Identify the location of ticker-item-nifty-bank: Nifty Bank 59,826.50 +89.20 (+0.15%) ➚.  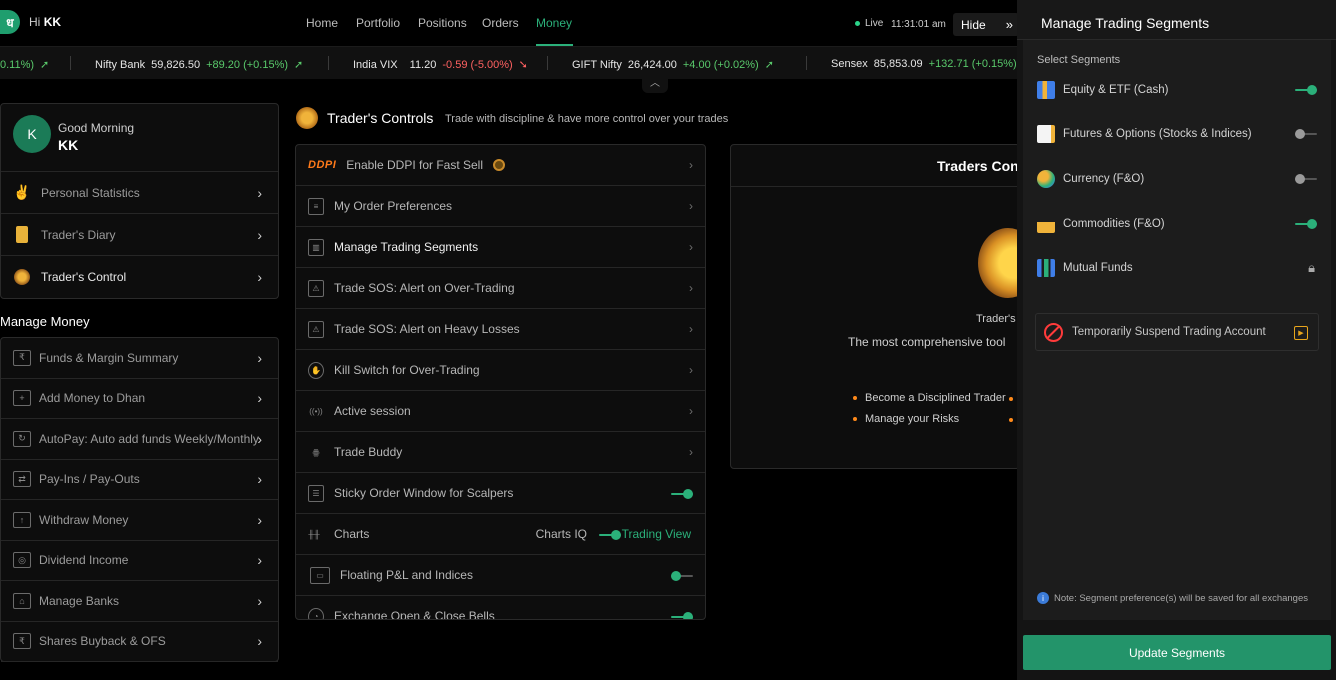
(199, 65).